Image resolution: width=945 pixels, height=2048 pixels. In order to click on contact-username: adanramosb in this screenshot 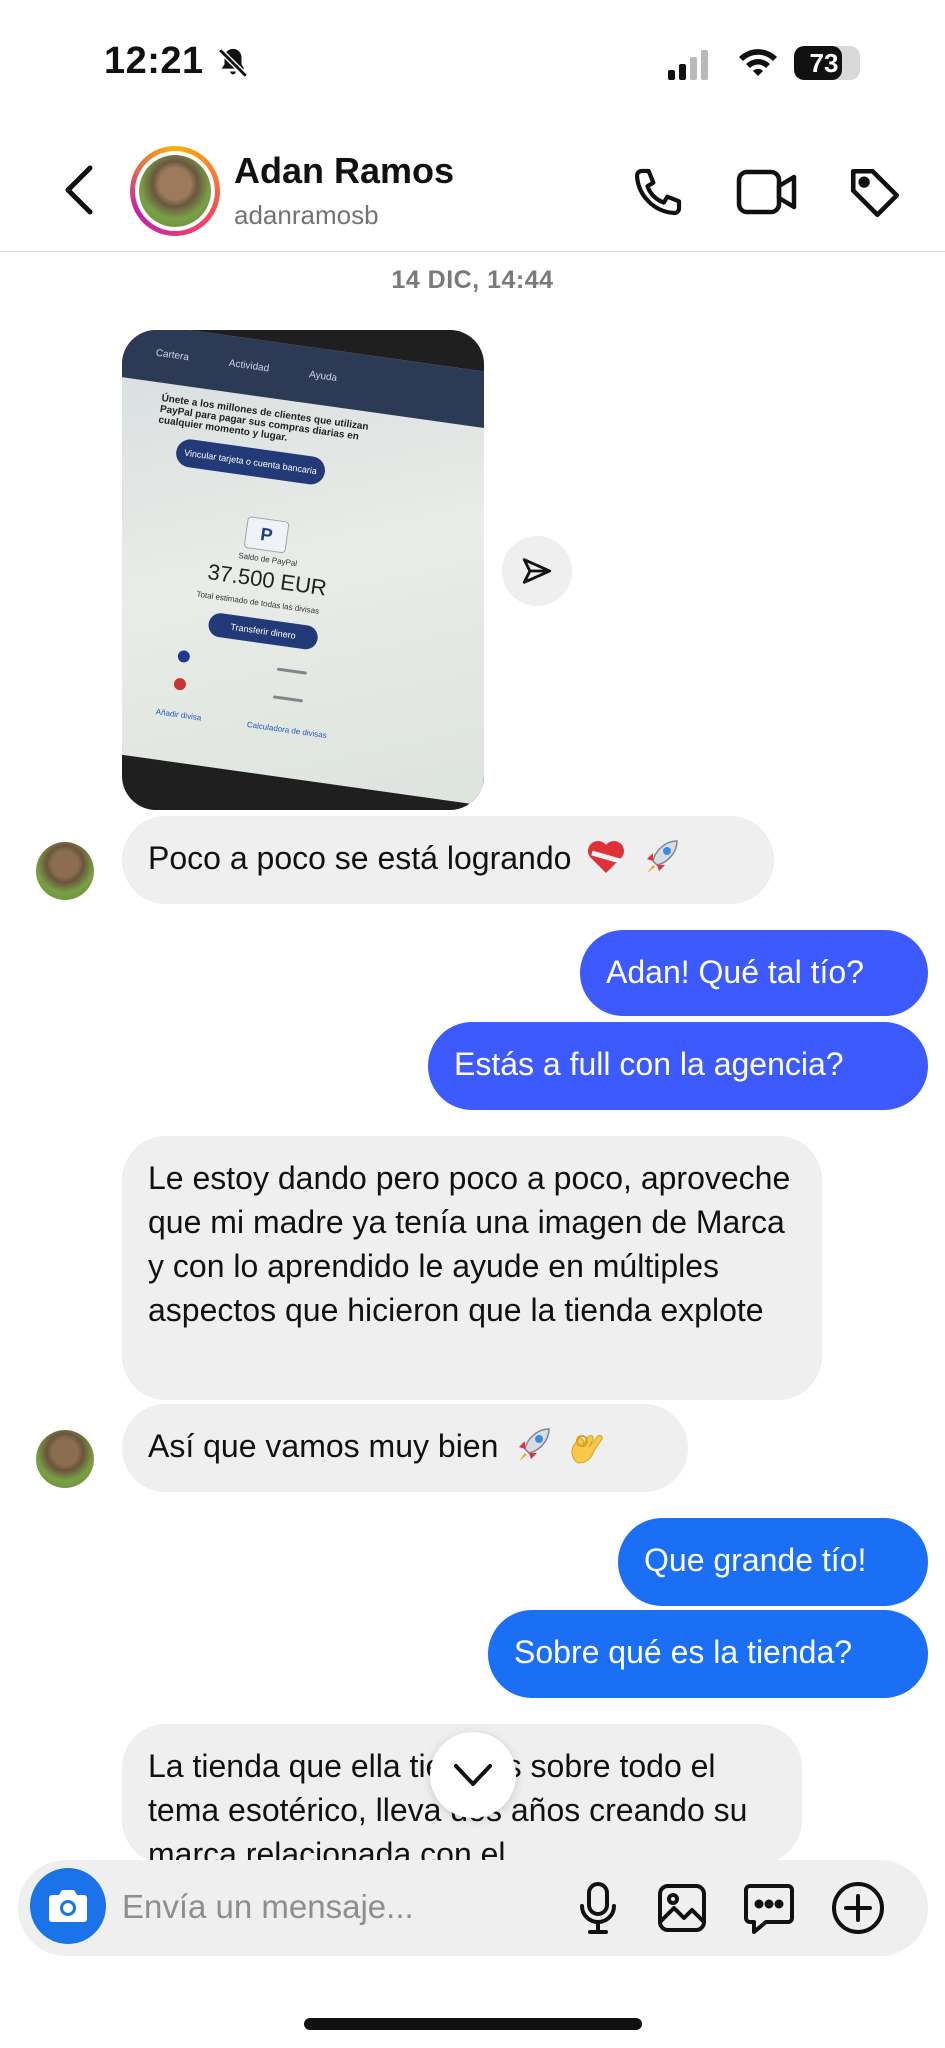, I will do `click(306, 215)`.